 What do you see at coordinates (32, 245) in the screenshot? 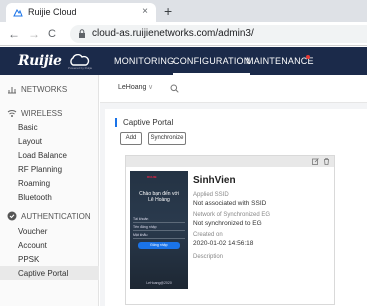
I see `sidebar-label-account: Account` at bounding box center [32, 245].